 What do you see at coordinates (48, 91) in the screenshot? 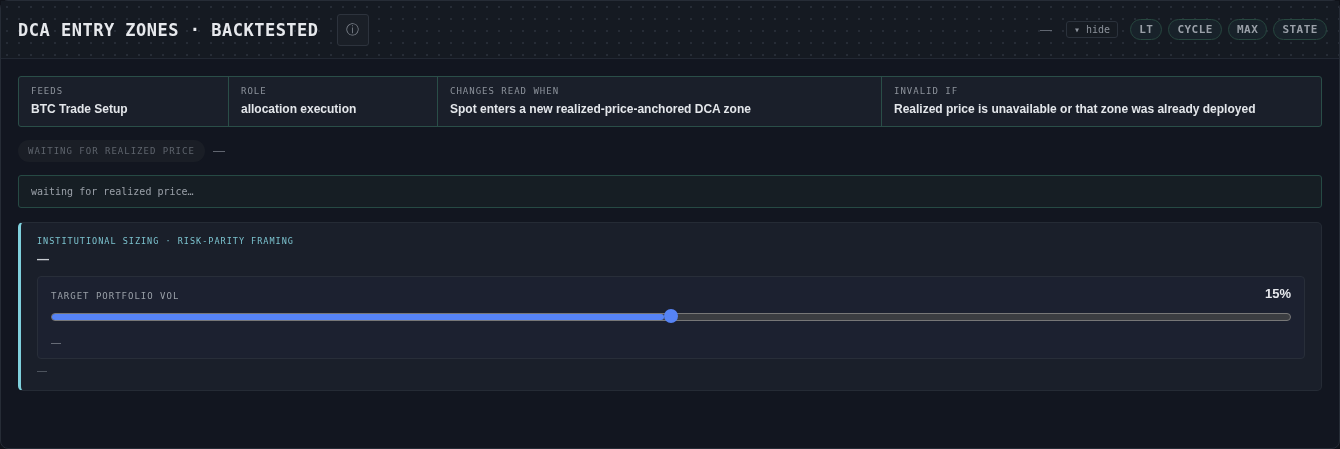
I see `fact-label: FEEDS` at bounding box center [48, 91].